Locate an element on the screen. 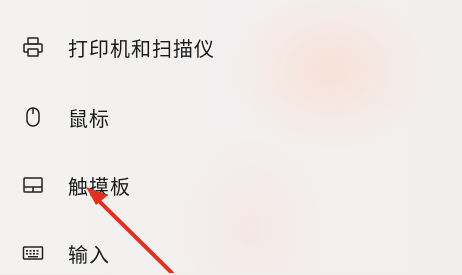  mouse-icon is located at coordinates (33, 117).